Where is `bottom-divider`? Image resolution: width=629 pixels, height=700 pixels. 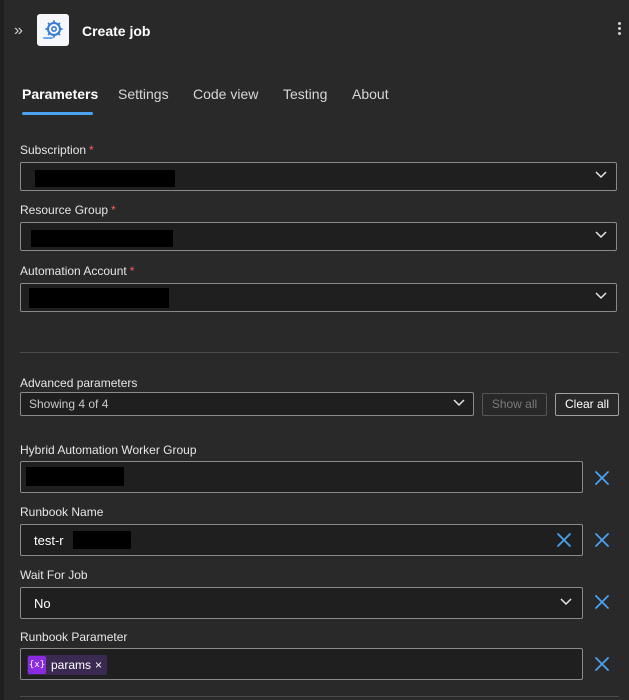 bottom-divider is located at coordinates (319, 696).